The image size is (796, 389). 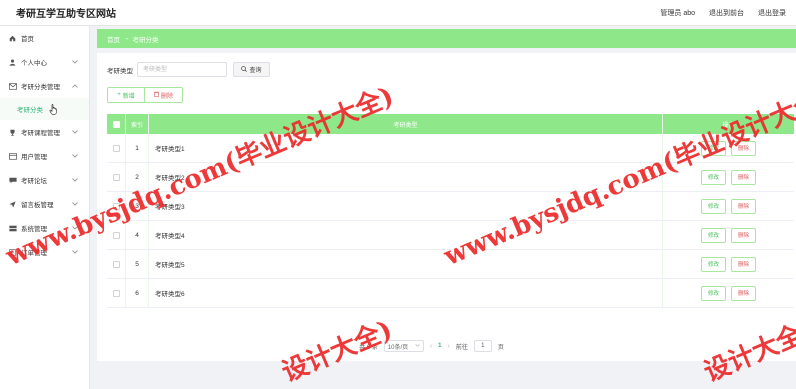 What do you see at coordinates (677, 13) in the screenshot?
I see `admin-user-label: 管理员 abo` at bounding box center [677, 13].